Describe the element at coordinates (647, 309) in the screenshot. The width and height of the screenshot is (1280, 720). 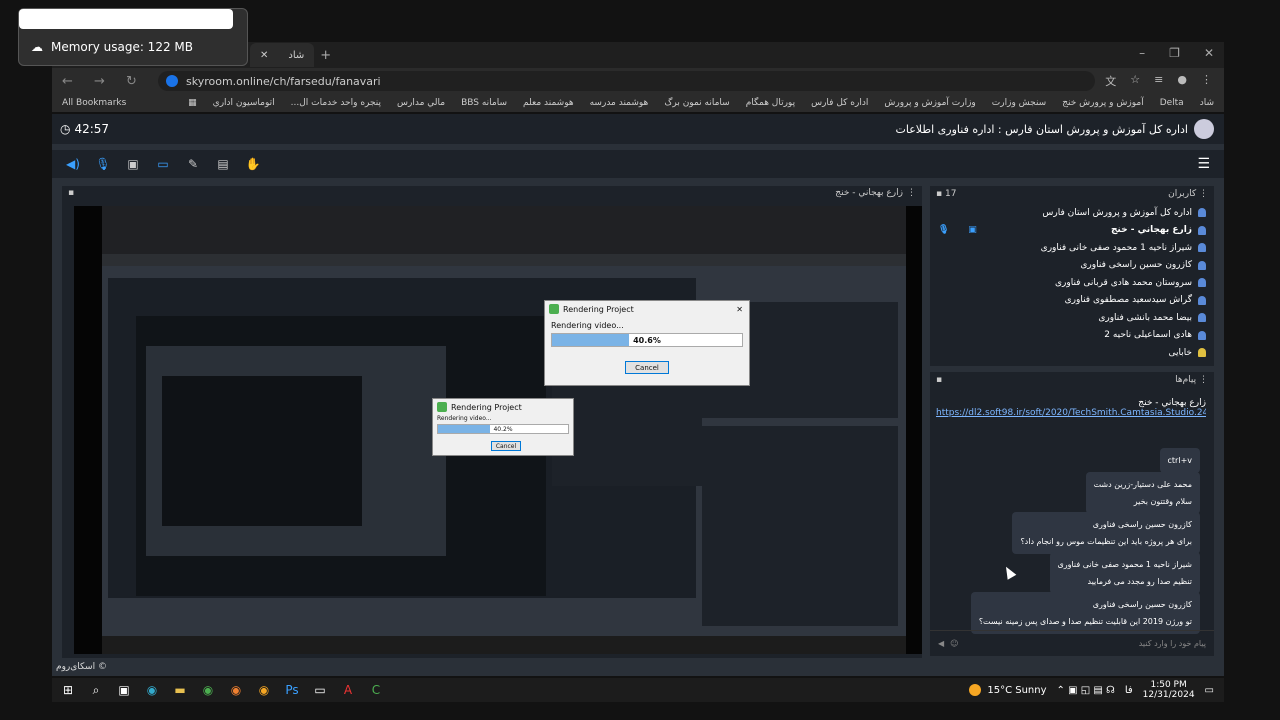
I see `render-dialog-title: Rendering Project ✕` at that location.